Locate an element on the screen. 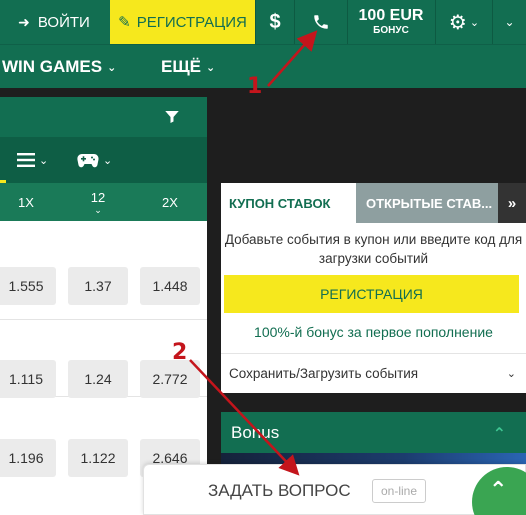  double-chevron-up-icon: ⌃ is located at coordinates (498, 489).